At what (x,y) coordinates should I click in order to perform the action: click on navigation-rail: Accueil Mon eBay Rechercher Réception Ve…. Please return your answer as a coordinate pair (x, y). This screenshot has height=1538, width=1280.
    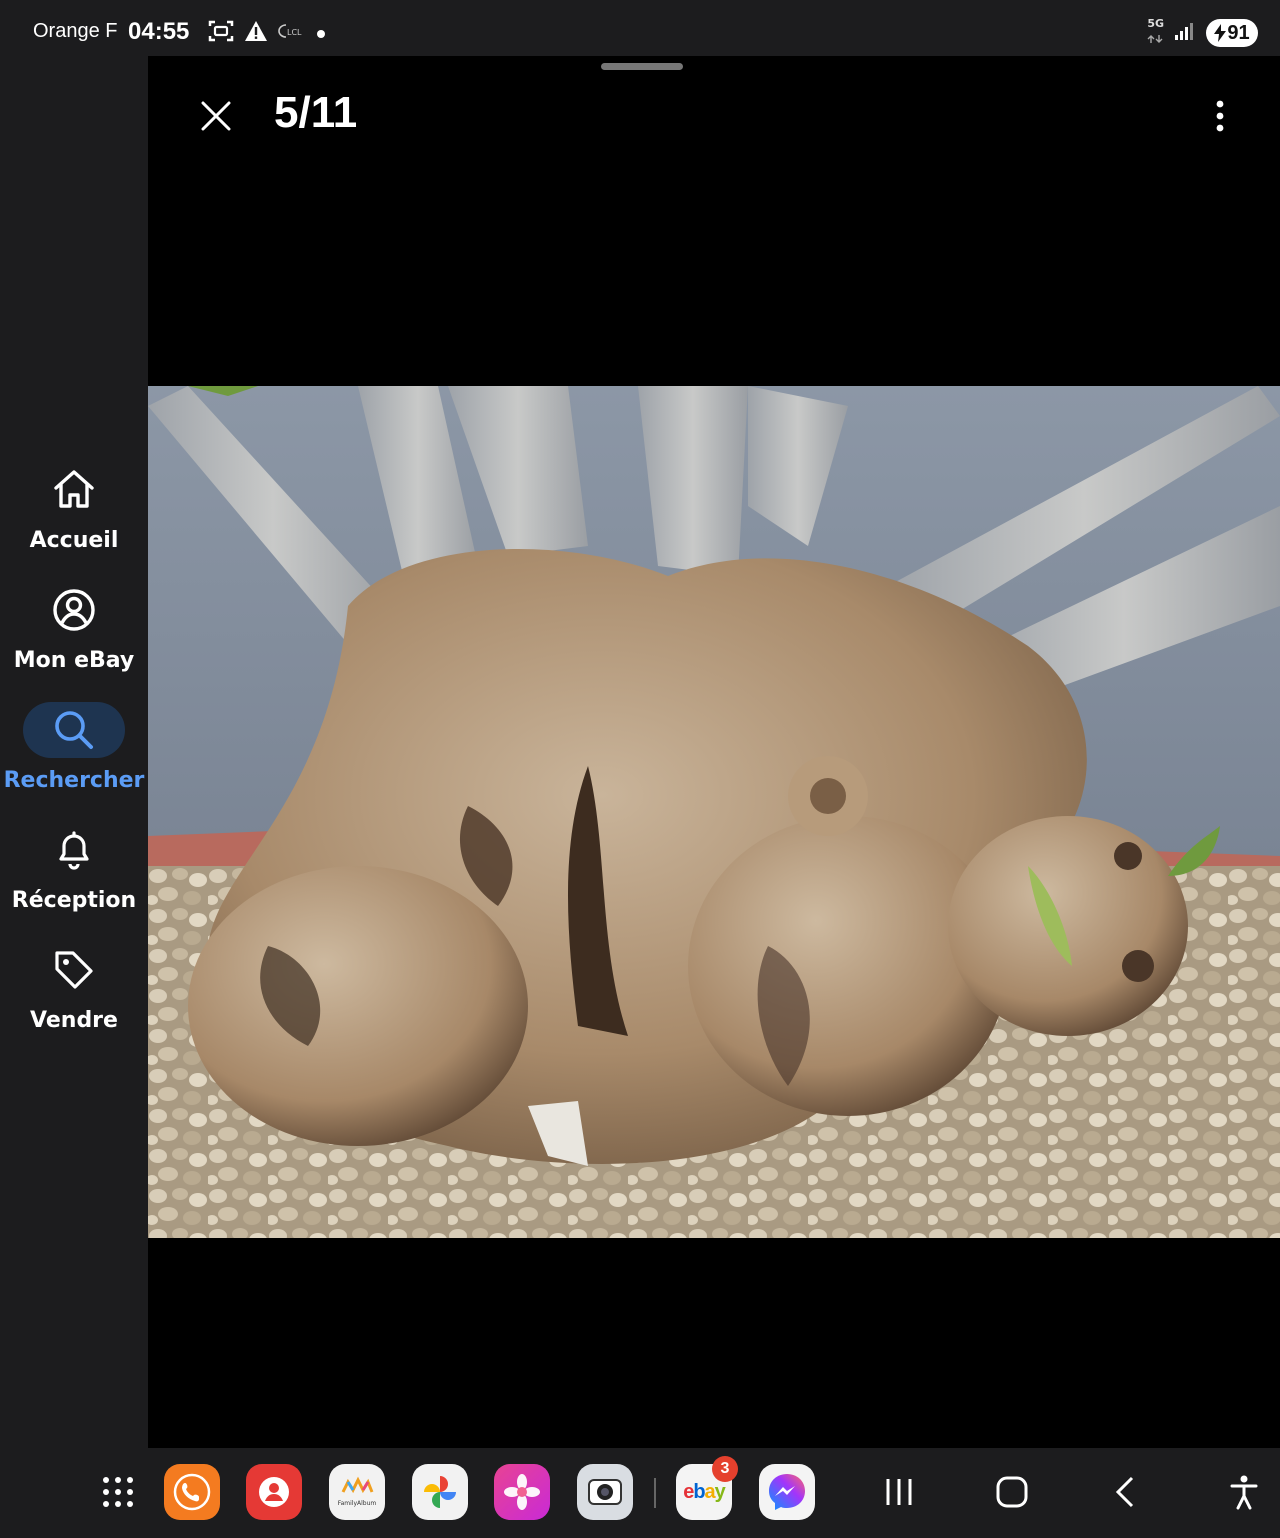
    Looking at the image, I should click on (74, 752).